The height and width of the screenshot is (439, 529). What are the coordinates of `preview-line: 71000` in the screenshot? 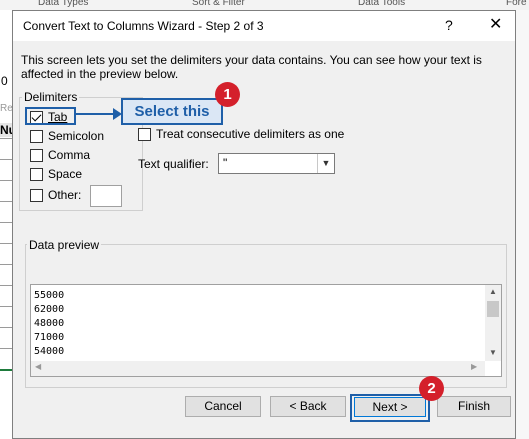 It's located at (49, 337).